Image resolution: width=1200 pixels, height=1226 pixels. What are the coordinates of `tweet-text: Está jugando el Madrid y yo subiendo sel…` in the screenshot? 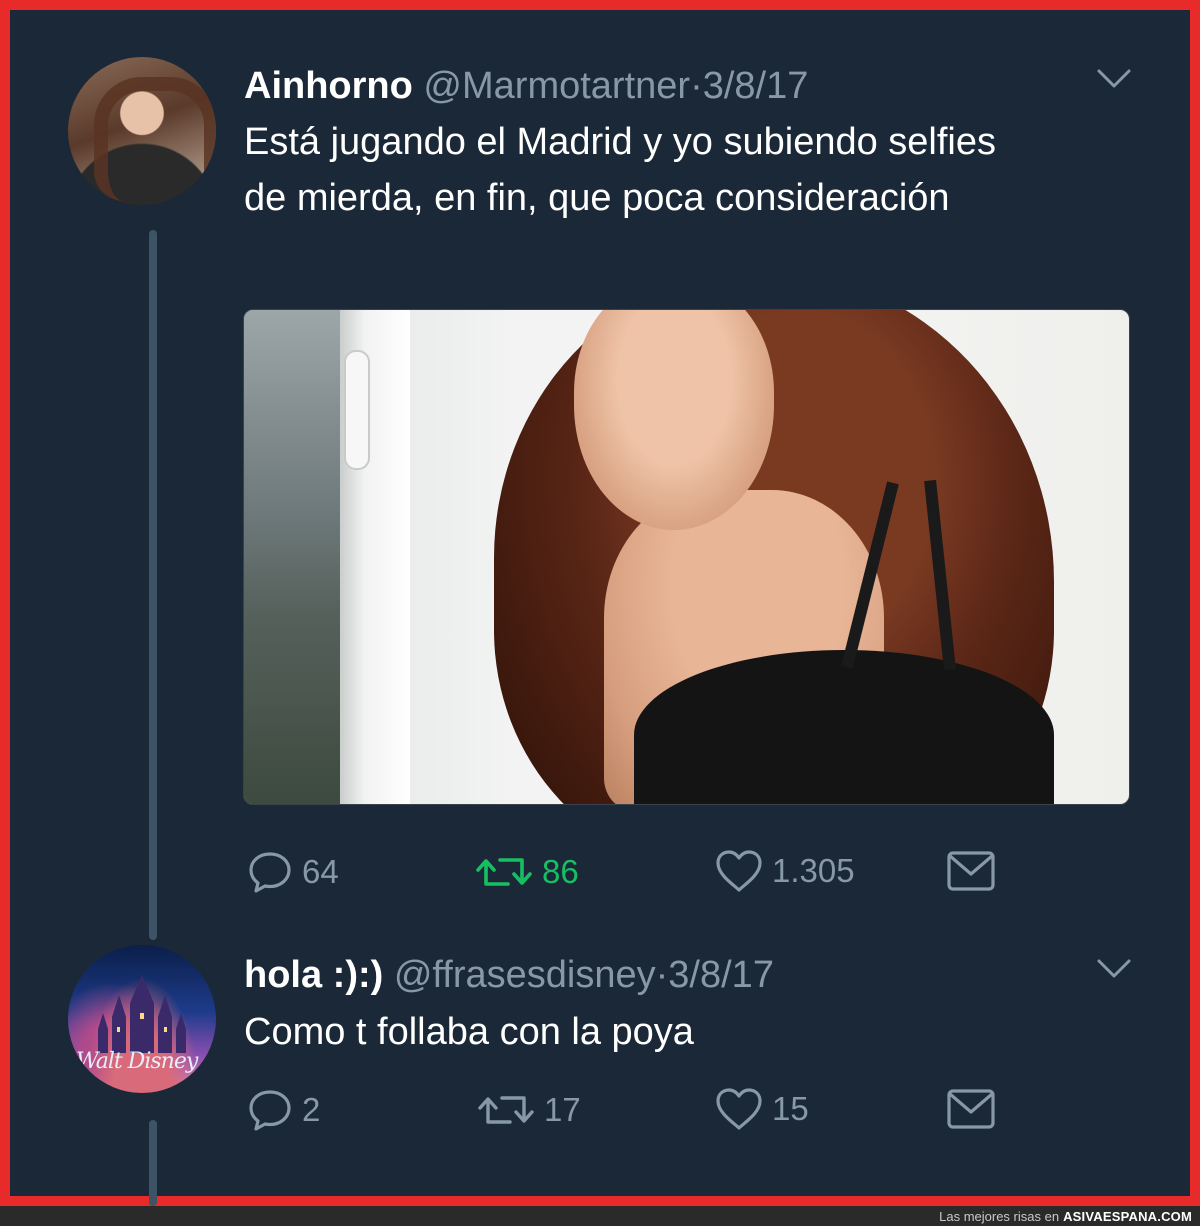 It's located at (620, 170).